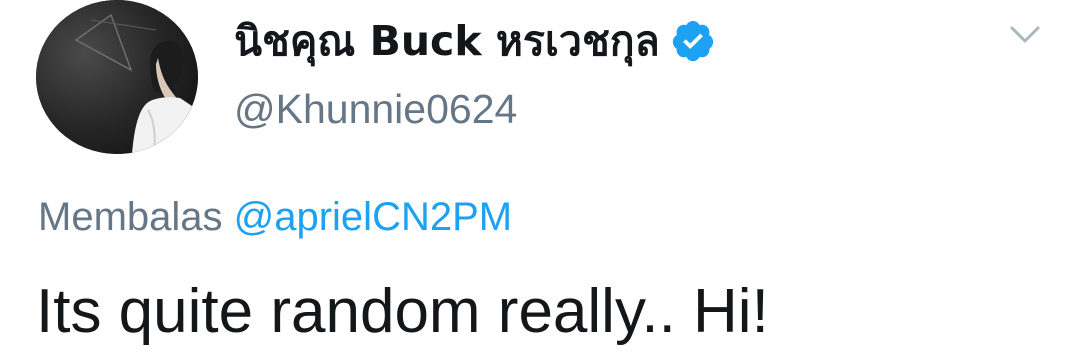  I want to click on user-handle: @Khunnie0624, so click(375, 109).